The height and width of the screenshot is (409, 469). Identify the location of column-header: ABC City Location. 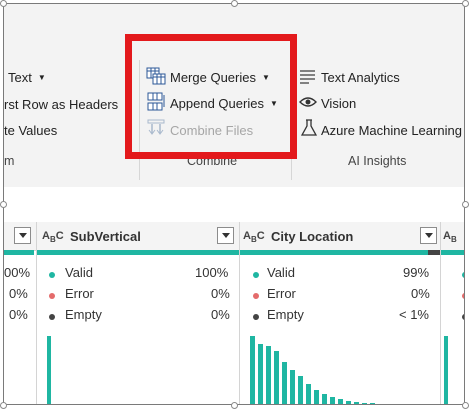
(340, 236).